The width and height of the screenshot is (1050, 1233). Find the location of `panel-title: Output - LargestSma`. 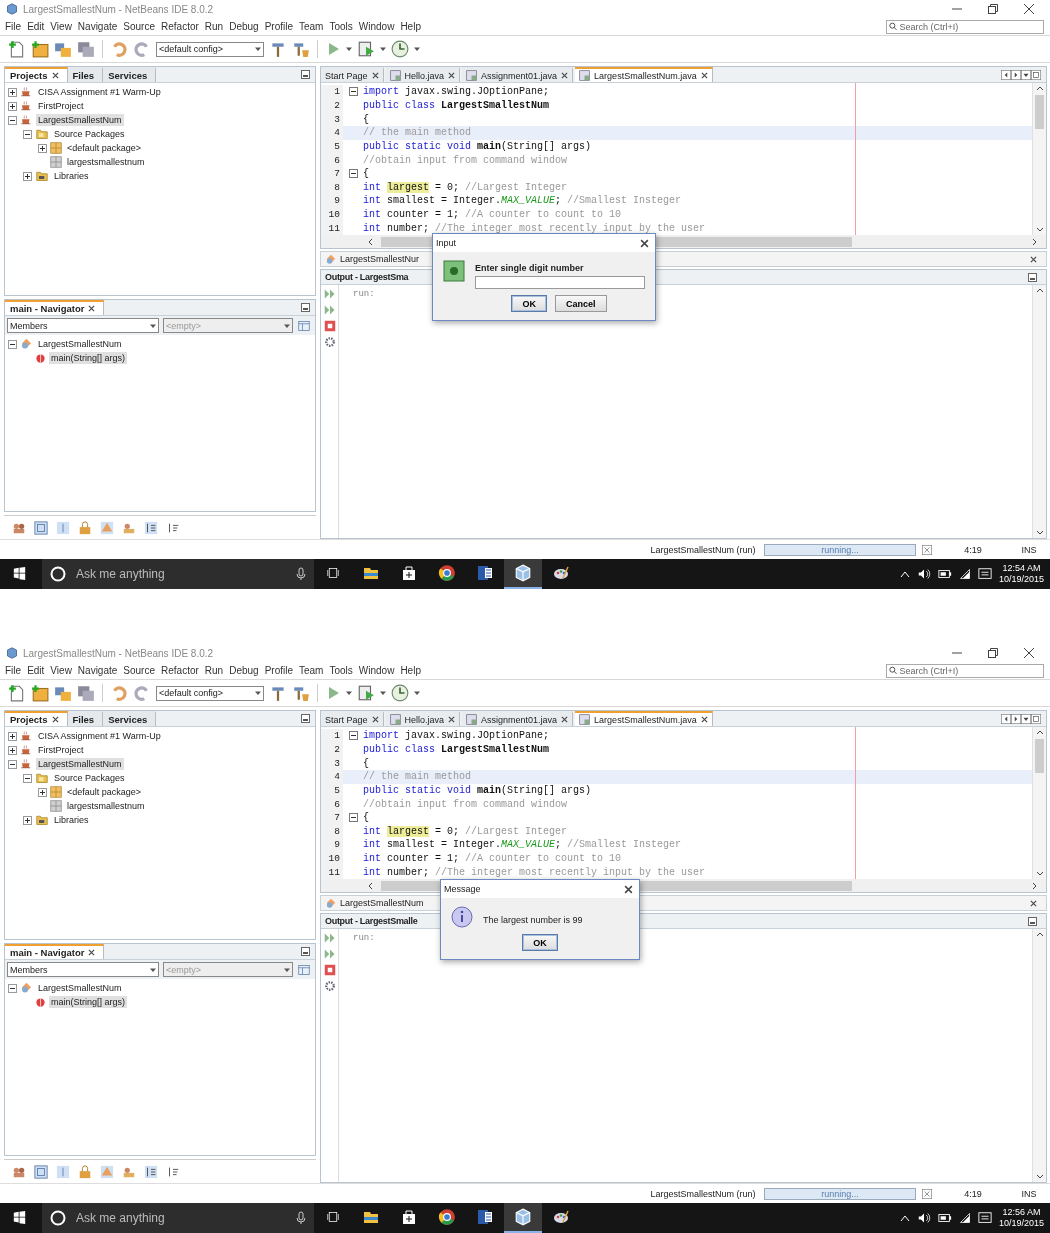

panel-title: Output - LargestSma is located at coordinates (367, 277).